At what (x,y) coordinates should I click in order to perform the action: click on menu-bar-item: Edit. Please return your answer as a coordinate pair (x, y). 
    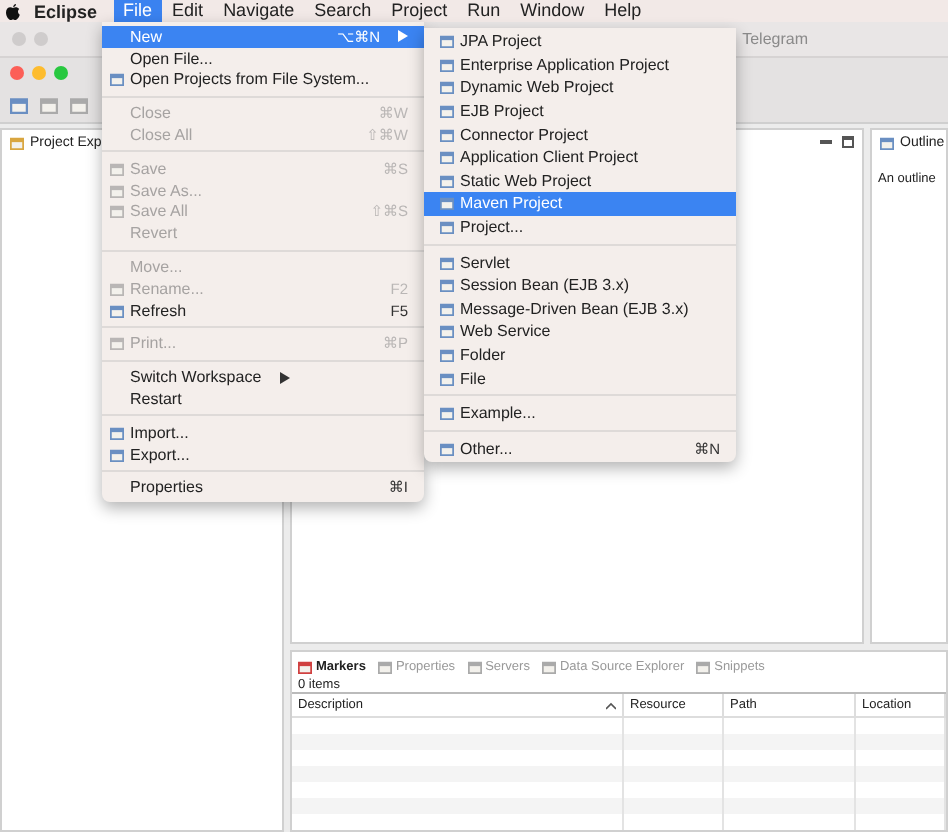
    Looking at the image, I should click on (188, 11).